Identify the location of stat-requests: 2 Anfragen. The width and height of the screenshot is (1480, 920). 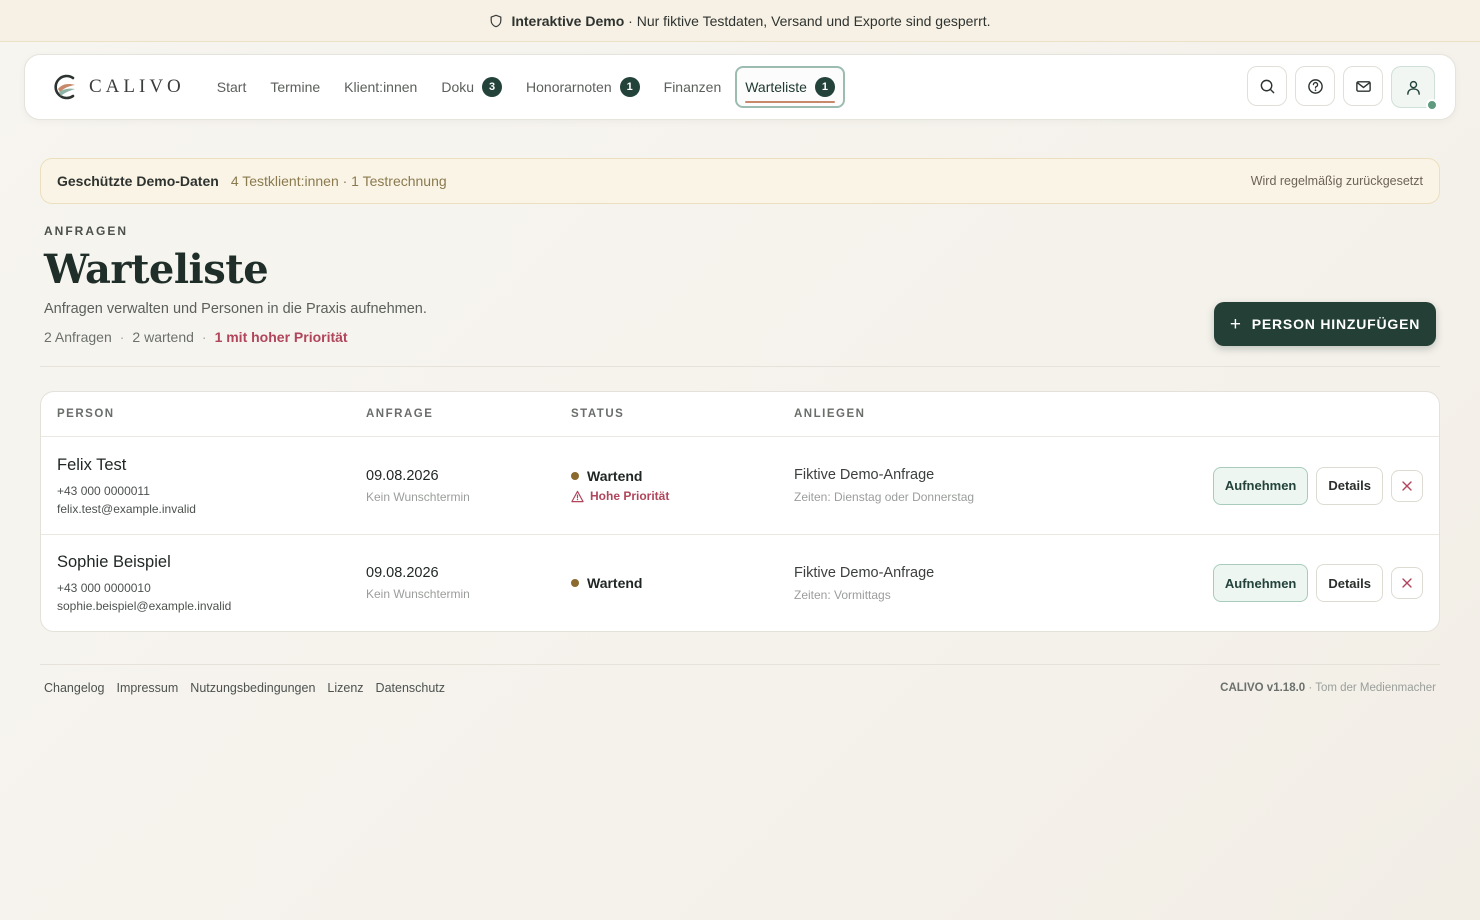
(78, 337).